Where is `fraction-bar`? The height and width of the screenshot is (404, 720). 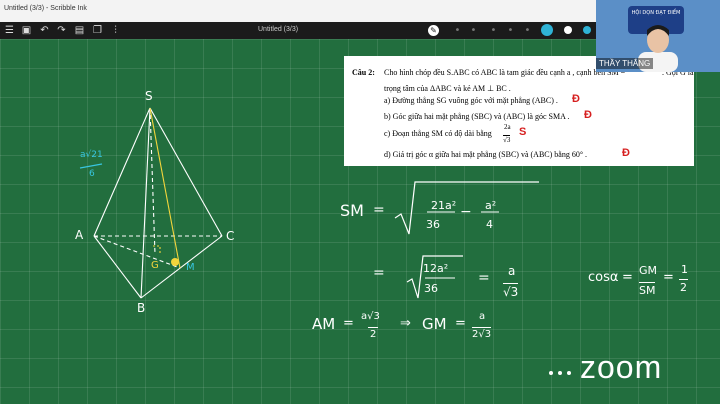
fraction-bar is located at coordinates (91, 166).